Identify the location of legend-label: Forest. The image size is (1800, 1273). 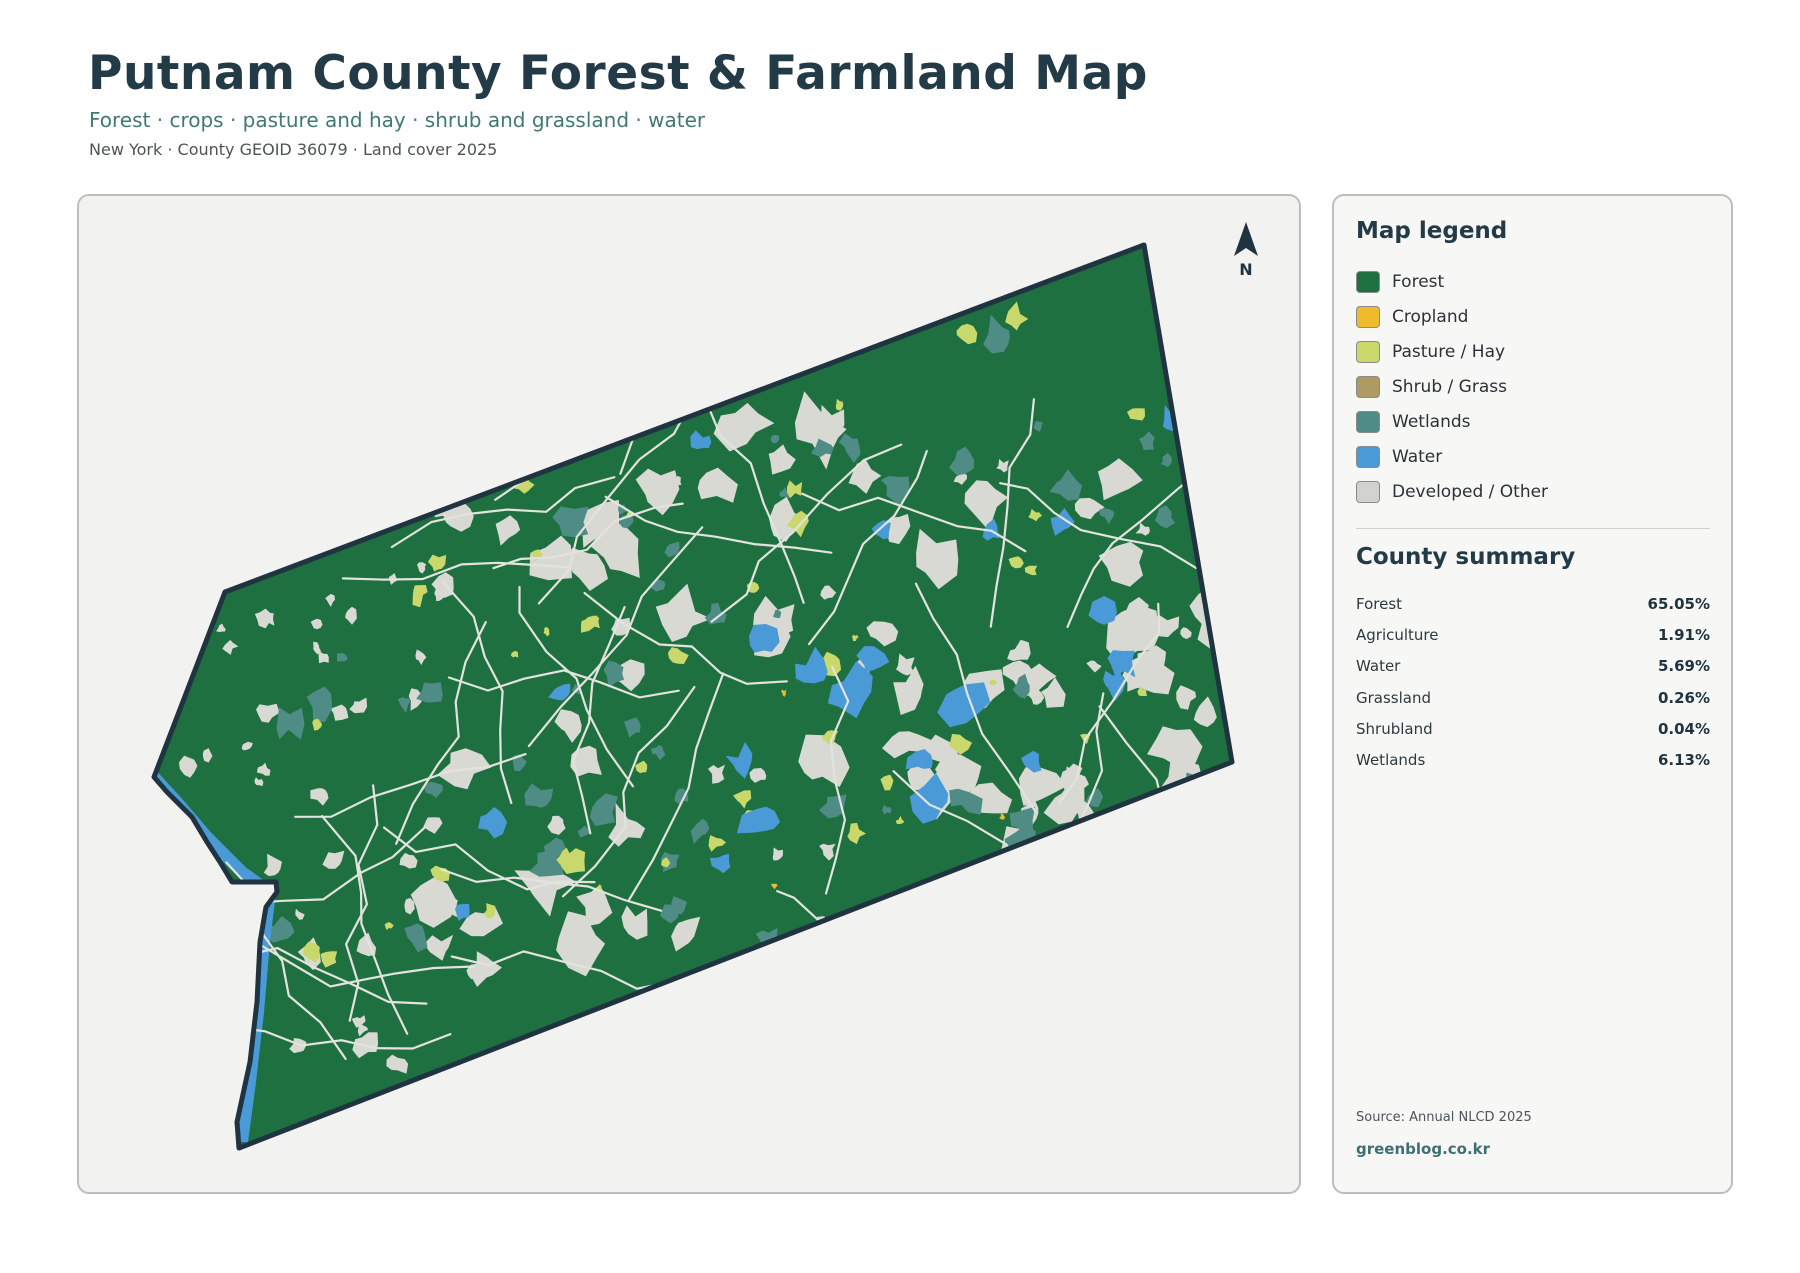
(1418, 281).